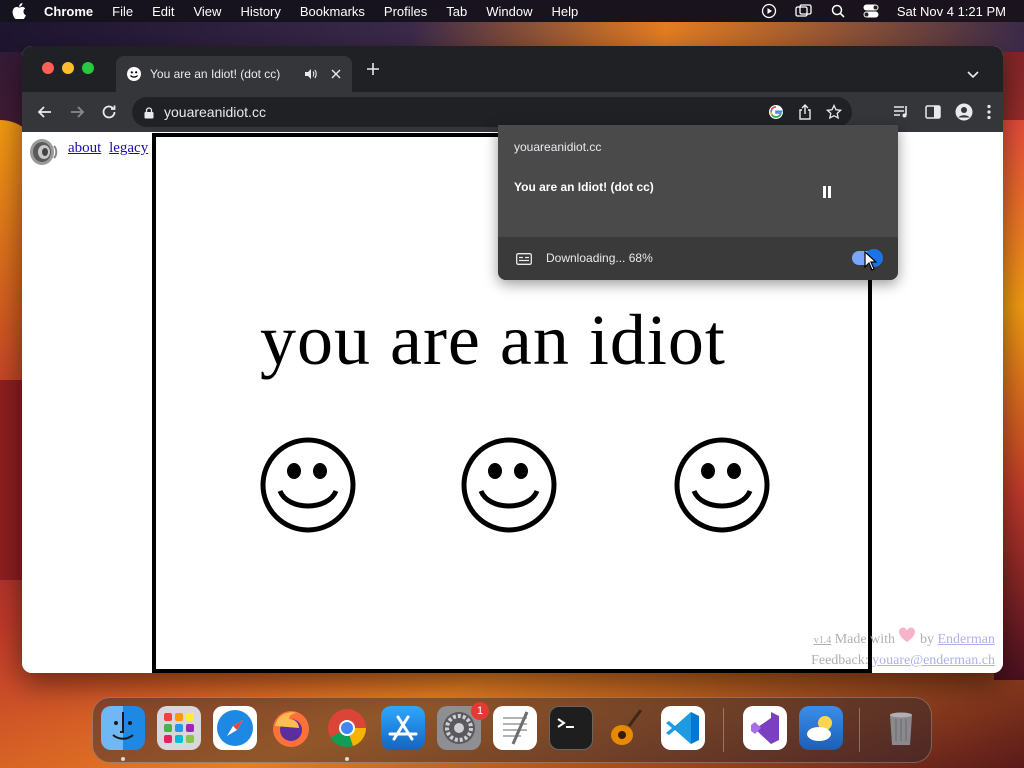 This screenshot has width=1024, height=768. What do you see at coordinates (45, 152) in the screenshot?
I see `speaker-icon` at bounding box center [45, 152].